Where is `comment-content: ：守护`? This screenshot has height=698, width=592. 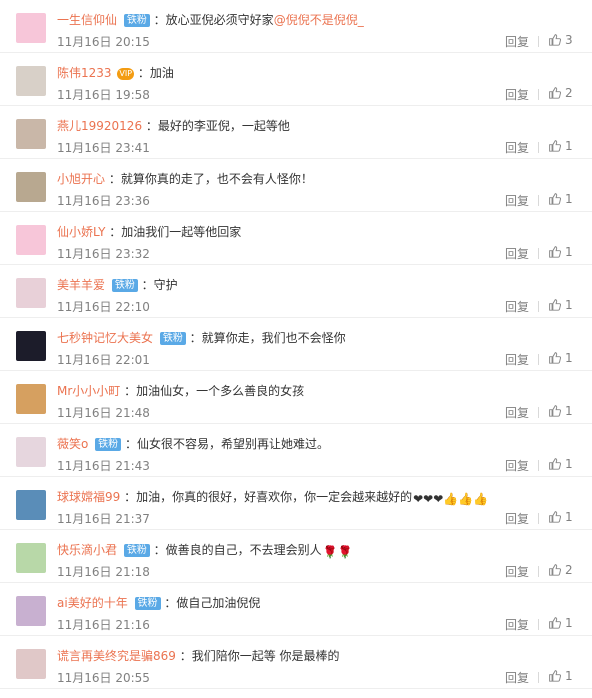
comment-content: ：守护 is located at coordinates (159, 285).